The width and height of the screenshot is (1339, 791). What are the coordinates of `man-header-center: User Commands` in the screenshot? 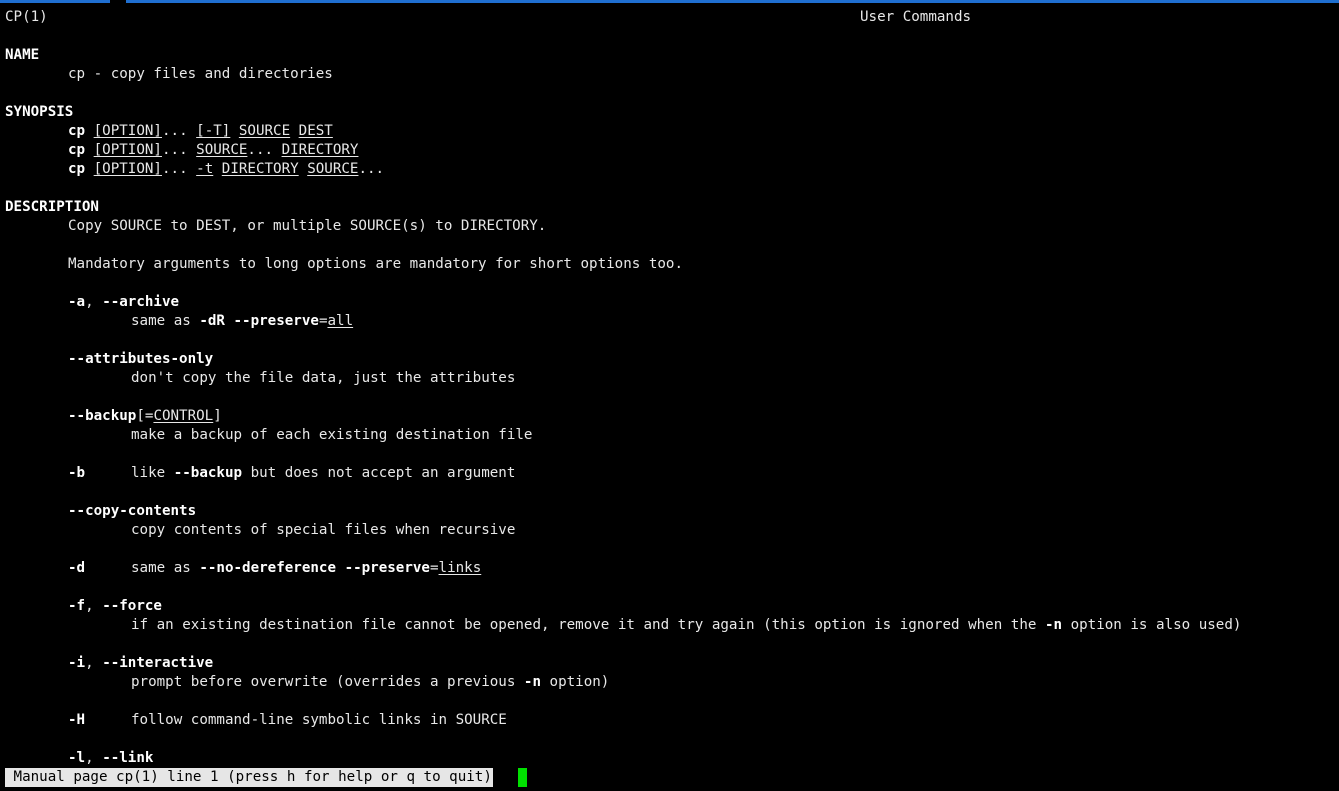 It's located at (916, 17).